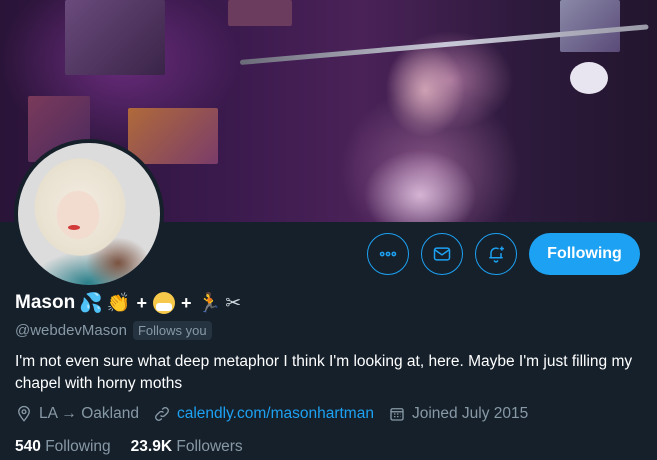 This screenshot has height=460, width=657. I want to click on handle-row: @webdevMason Follows you, so click(113, 330).